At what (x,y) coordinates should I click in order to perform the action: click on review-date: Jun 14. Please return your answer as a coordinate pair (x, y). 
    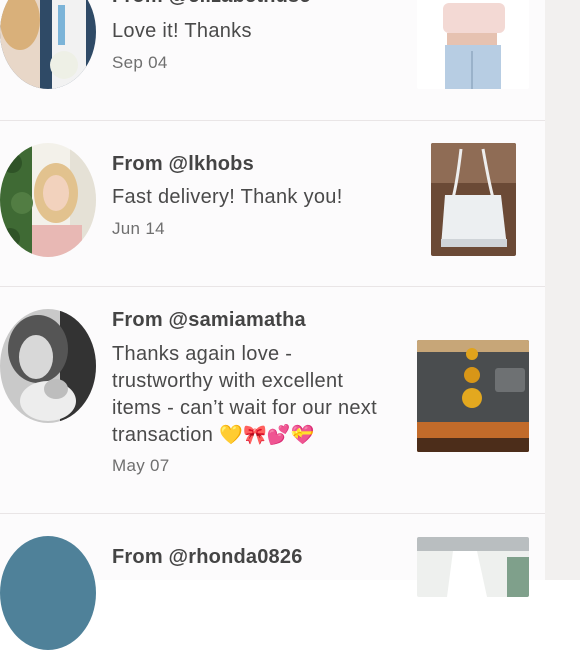
    Looking at the image, I should click on (138, 228).